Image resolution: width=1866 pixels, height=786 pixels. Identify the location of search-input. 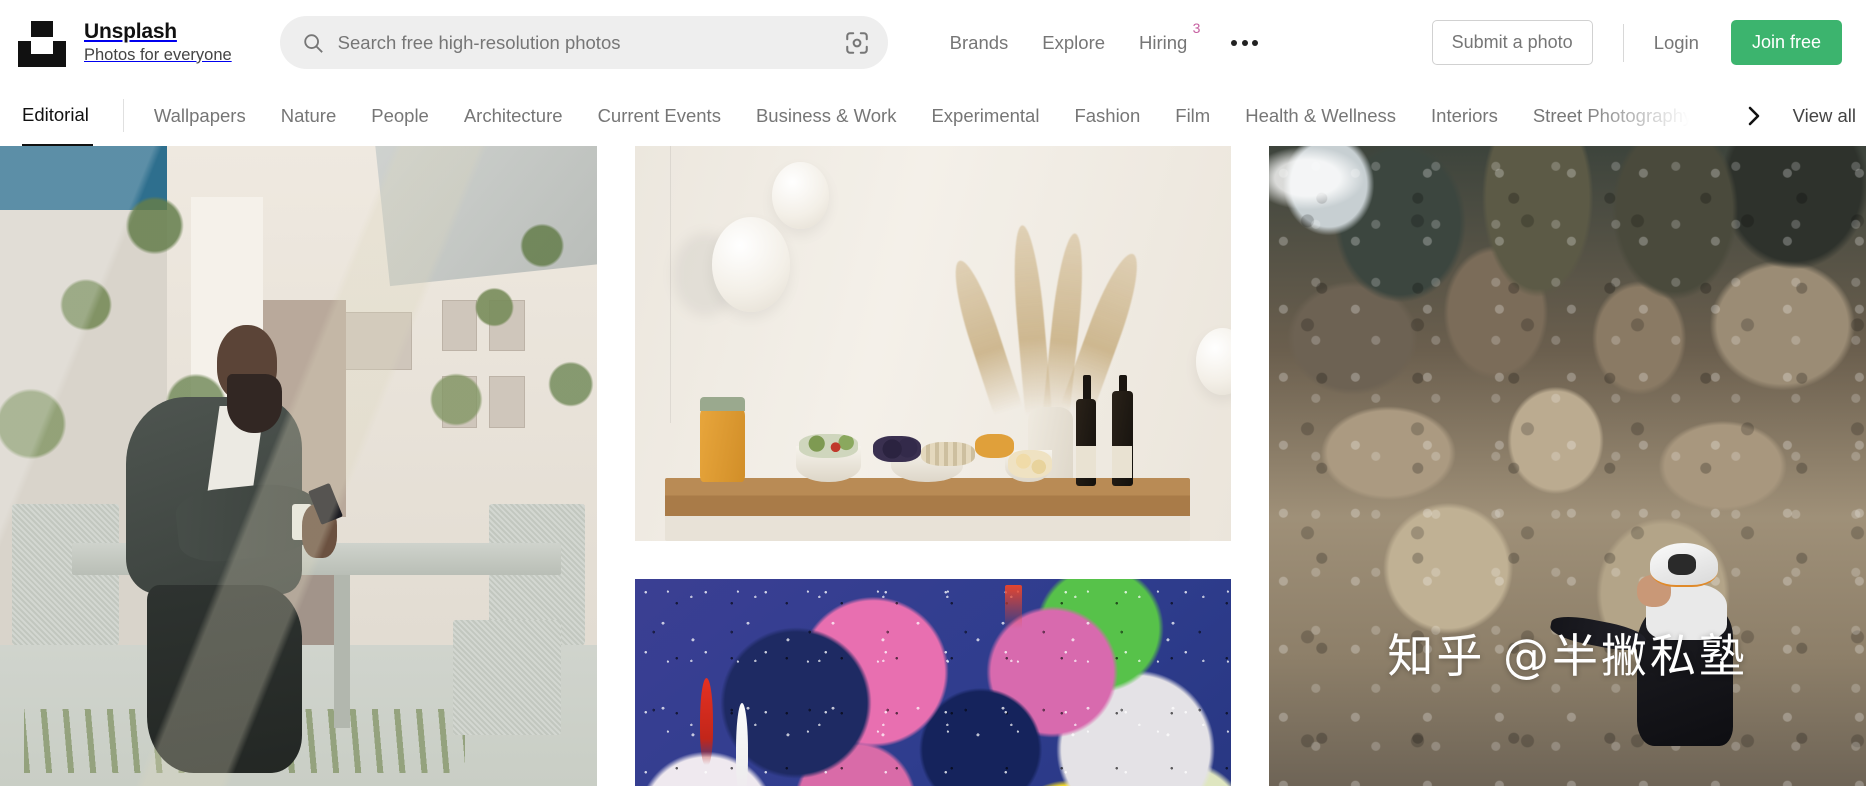
(583, 42).